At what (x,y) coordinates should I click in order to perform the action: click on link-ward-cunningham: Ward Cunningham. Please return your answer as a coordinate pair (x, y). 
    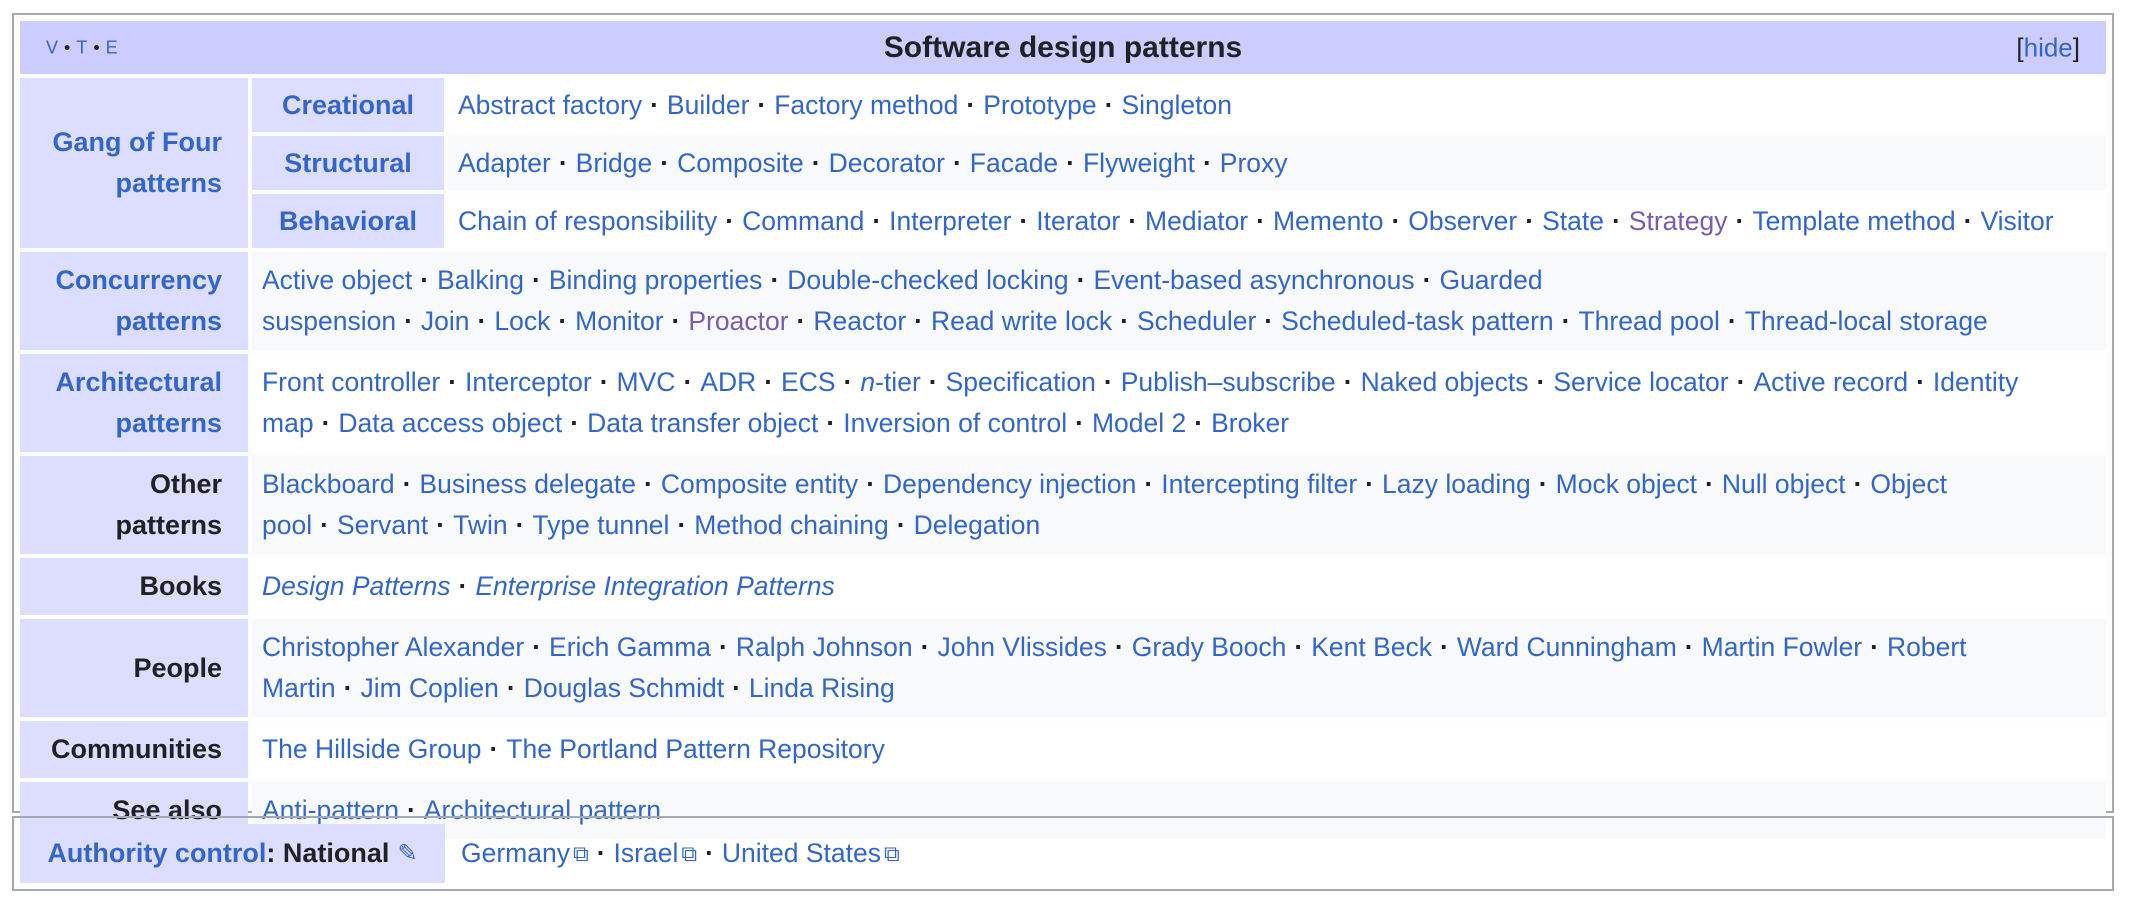
    Looking at the image, I should click on (1567, 647).